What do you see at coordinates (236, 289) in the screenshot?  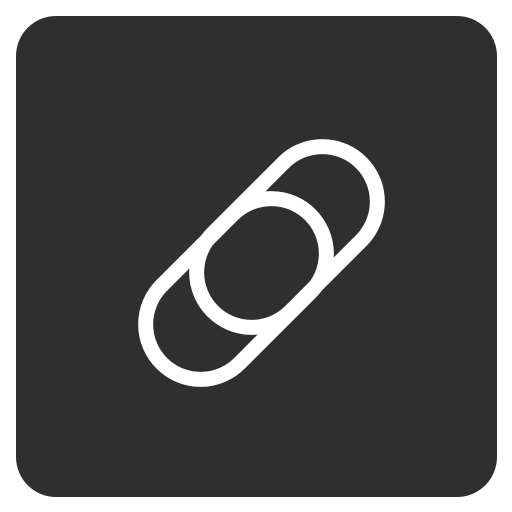 I see `link-lower-loop` at bounding box center [236, 289].